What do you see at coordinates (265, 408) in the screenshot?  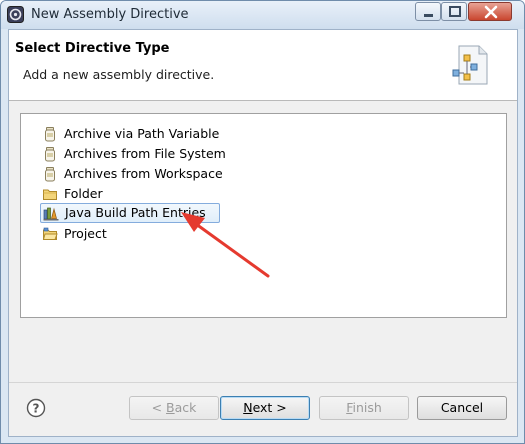 I see `next-button: Next >` at bounding box center [265, 408].